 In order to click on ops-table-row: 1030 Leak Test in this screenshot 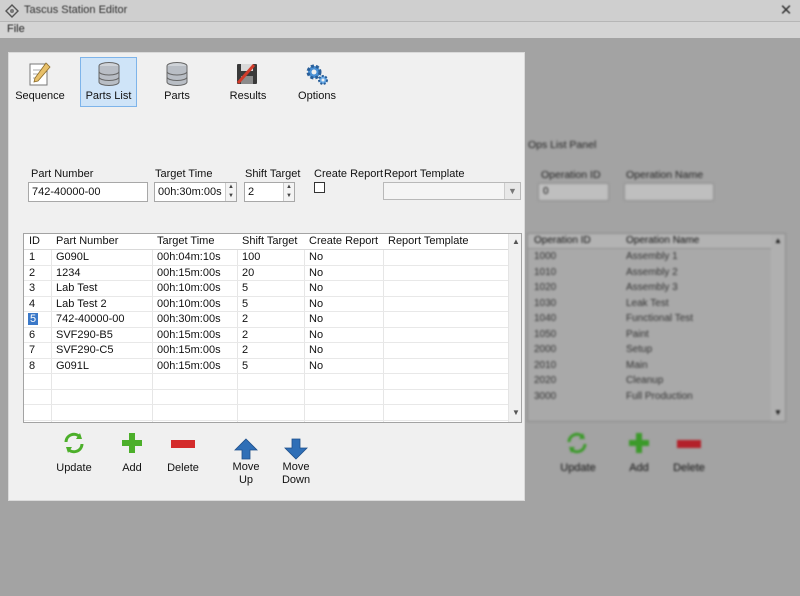, I will do `click(649, 305)`.